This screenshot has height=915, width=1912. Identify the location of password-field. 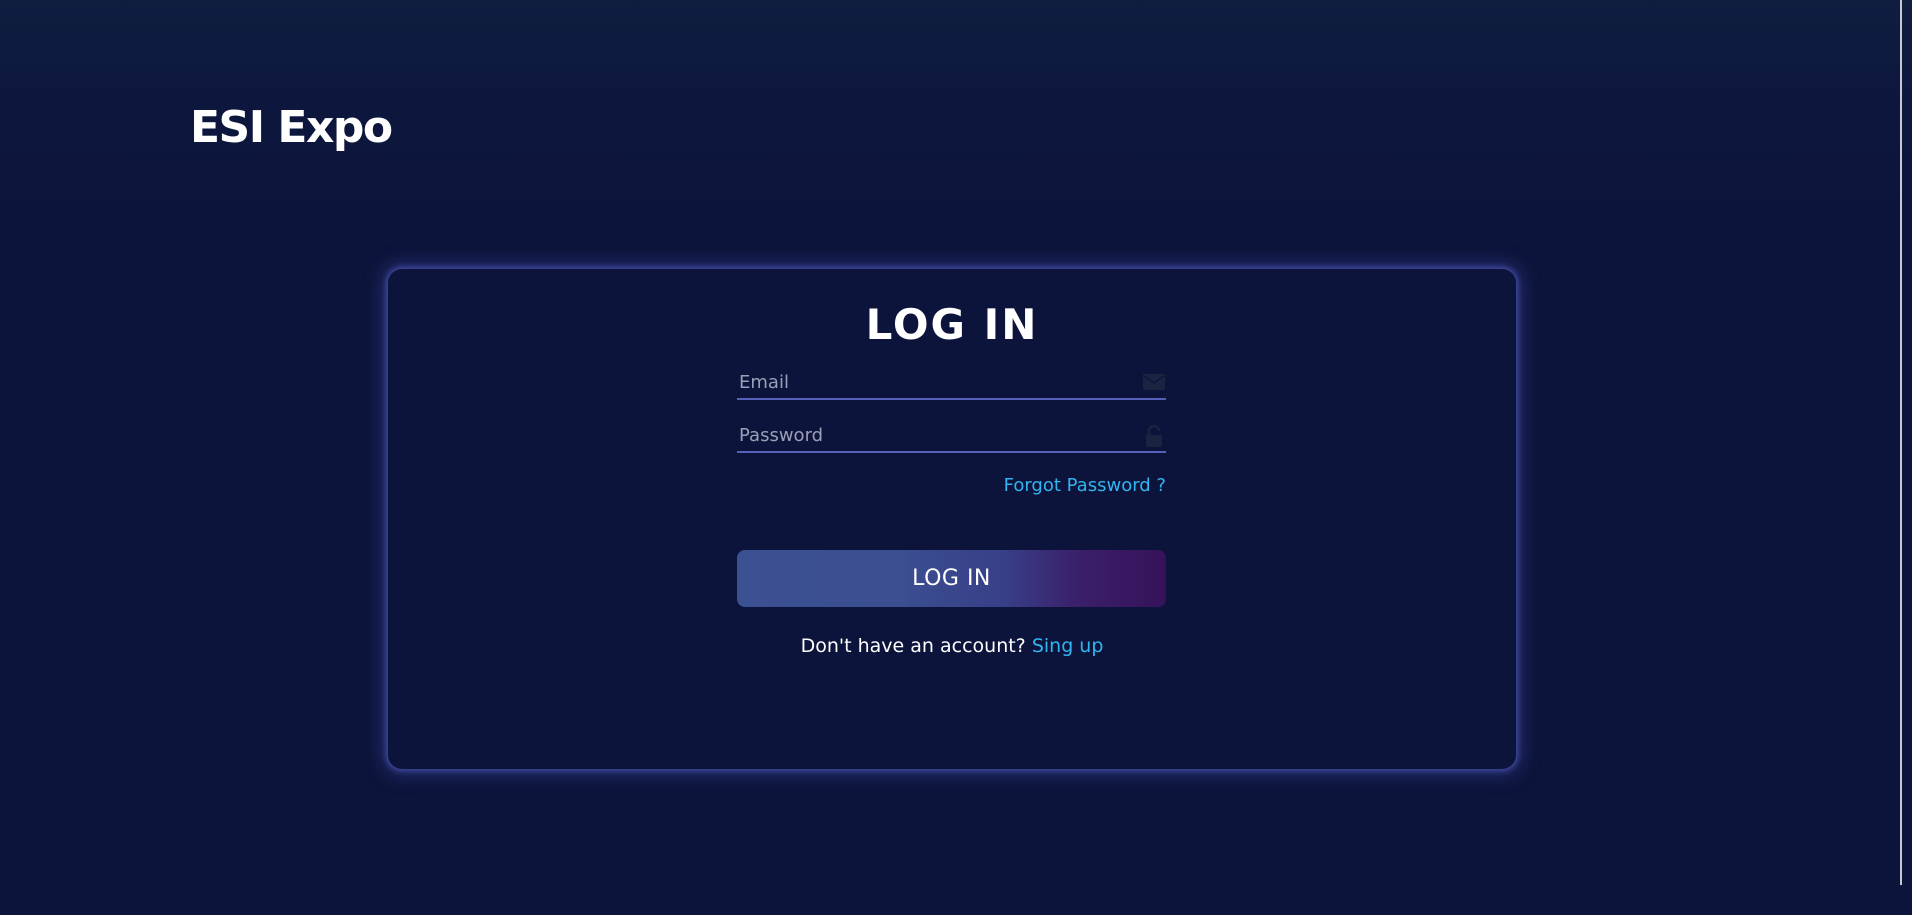
(929, 435).